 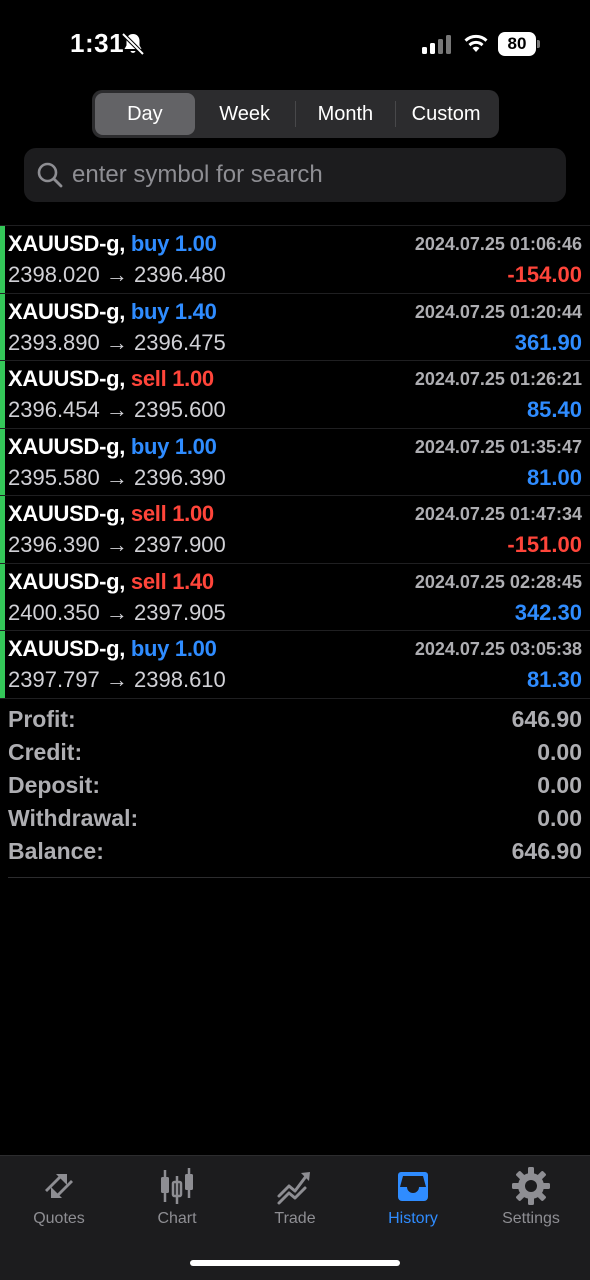 What do you see at coordinates (498, 514) in the screenshot?
I see `deal-time: 2024.07.25 01:47:34` at bounding box center [498, 514].